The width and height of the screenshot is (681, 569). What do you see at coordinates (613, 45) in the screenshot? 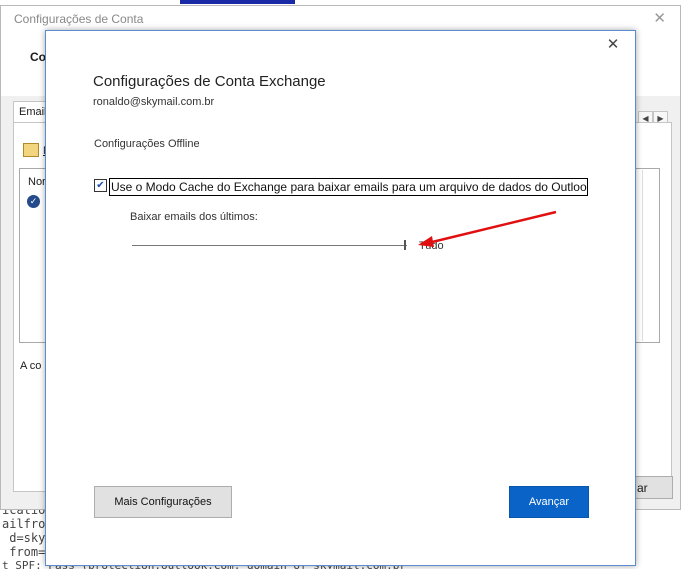
I see `close-icon: ✕` at bounding box center [613, 45].